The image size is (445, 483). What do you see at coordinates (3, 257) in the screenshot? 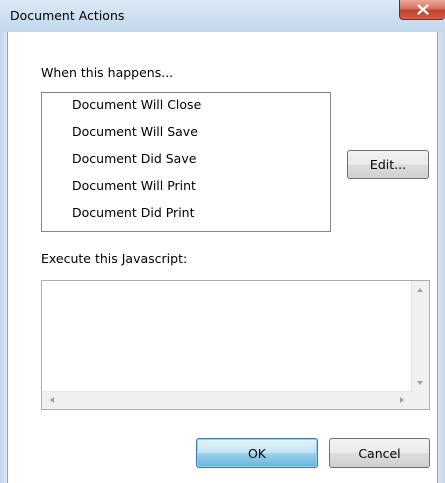
I see `window-frame-left` at bounding box center [3, 257].